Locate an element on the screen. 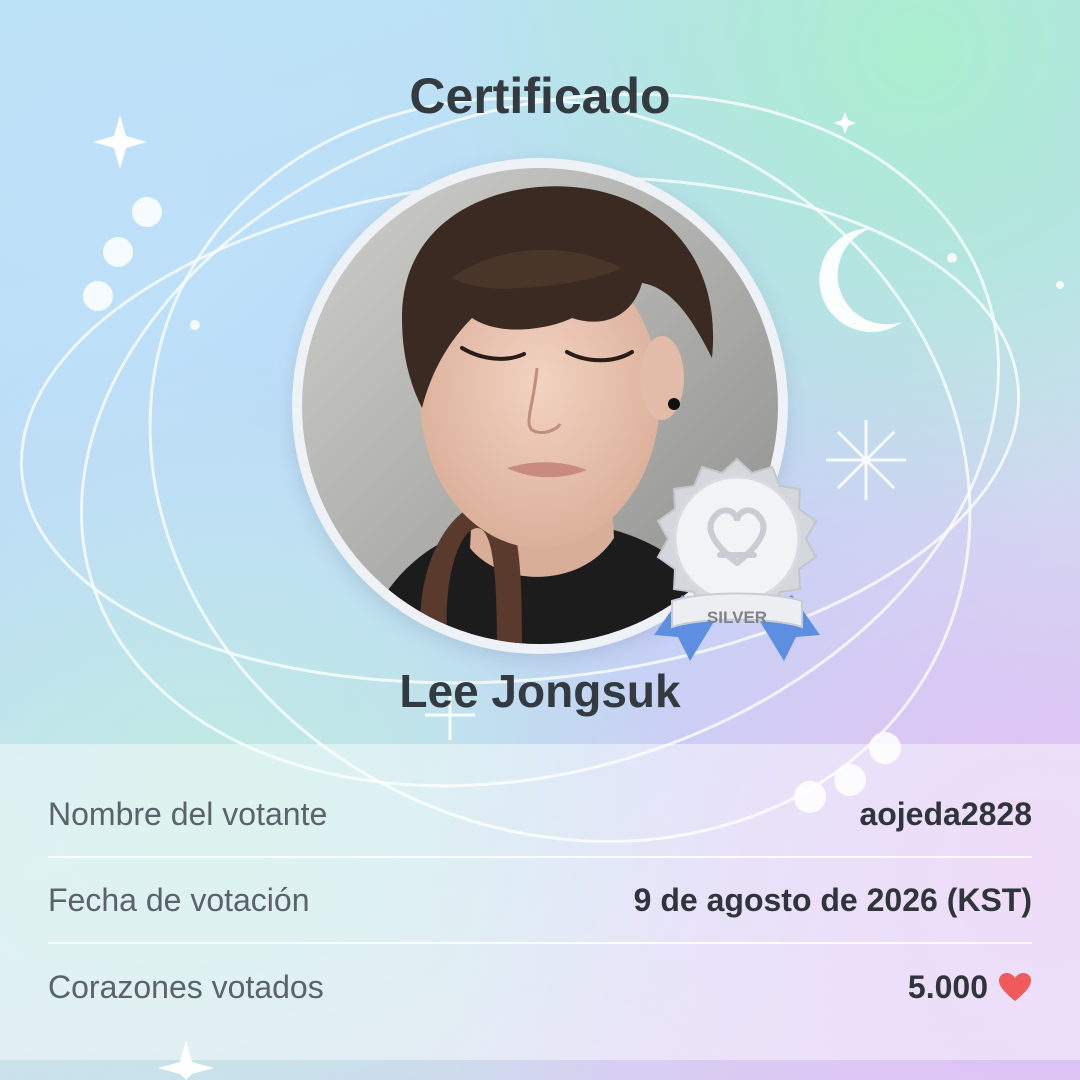  hearts-voted-value-wrap: 5.000 is located at coordinates (970, 987).